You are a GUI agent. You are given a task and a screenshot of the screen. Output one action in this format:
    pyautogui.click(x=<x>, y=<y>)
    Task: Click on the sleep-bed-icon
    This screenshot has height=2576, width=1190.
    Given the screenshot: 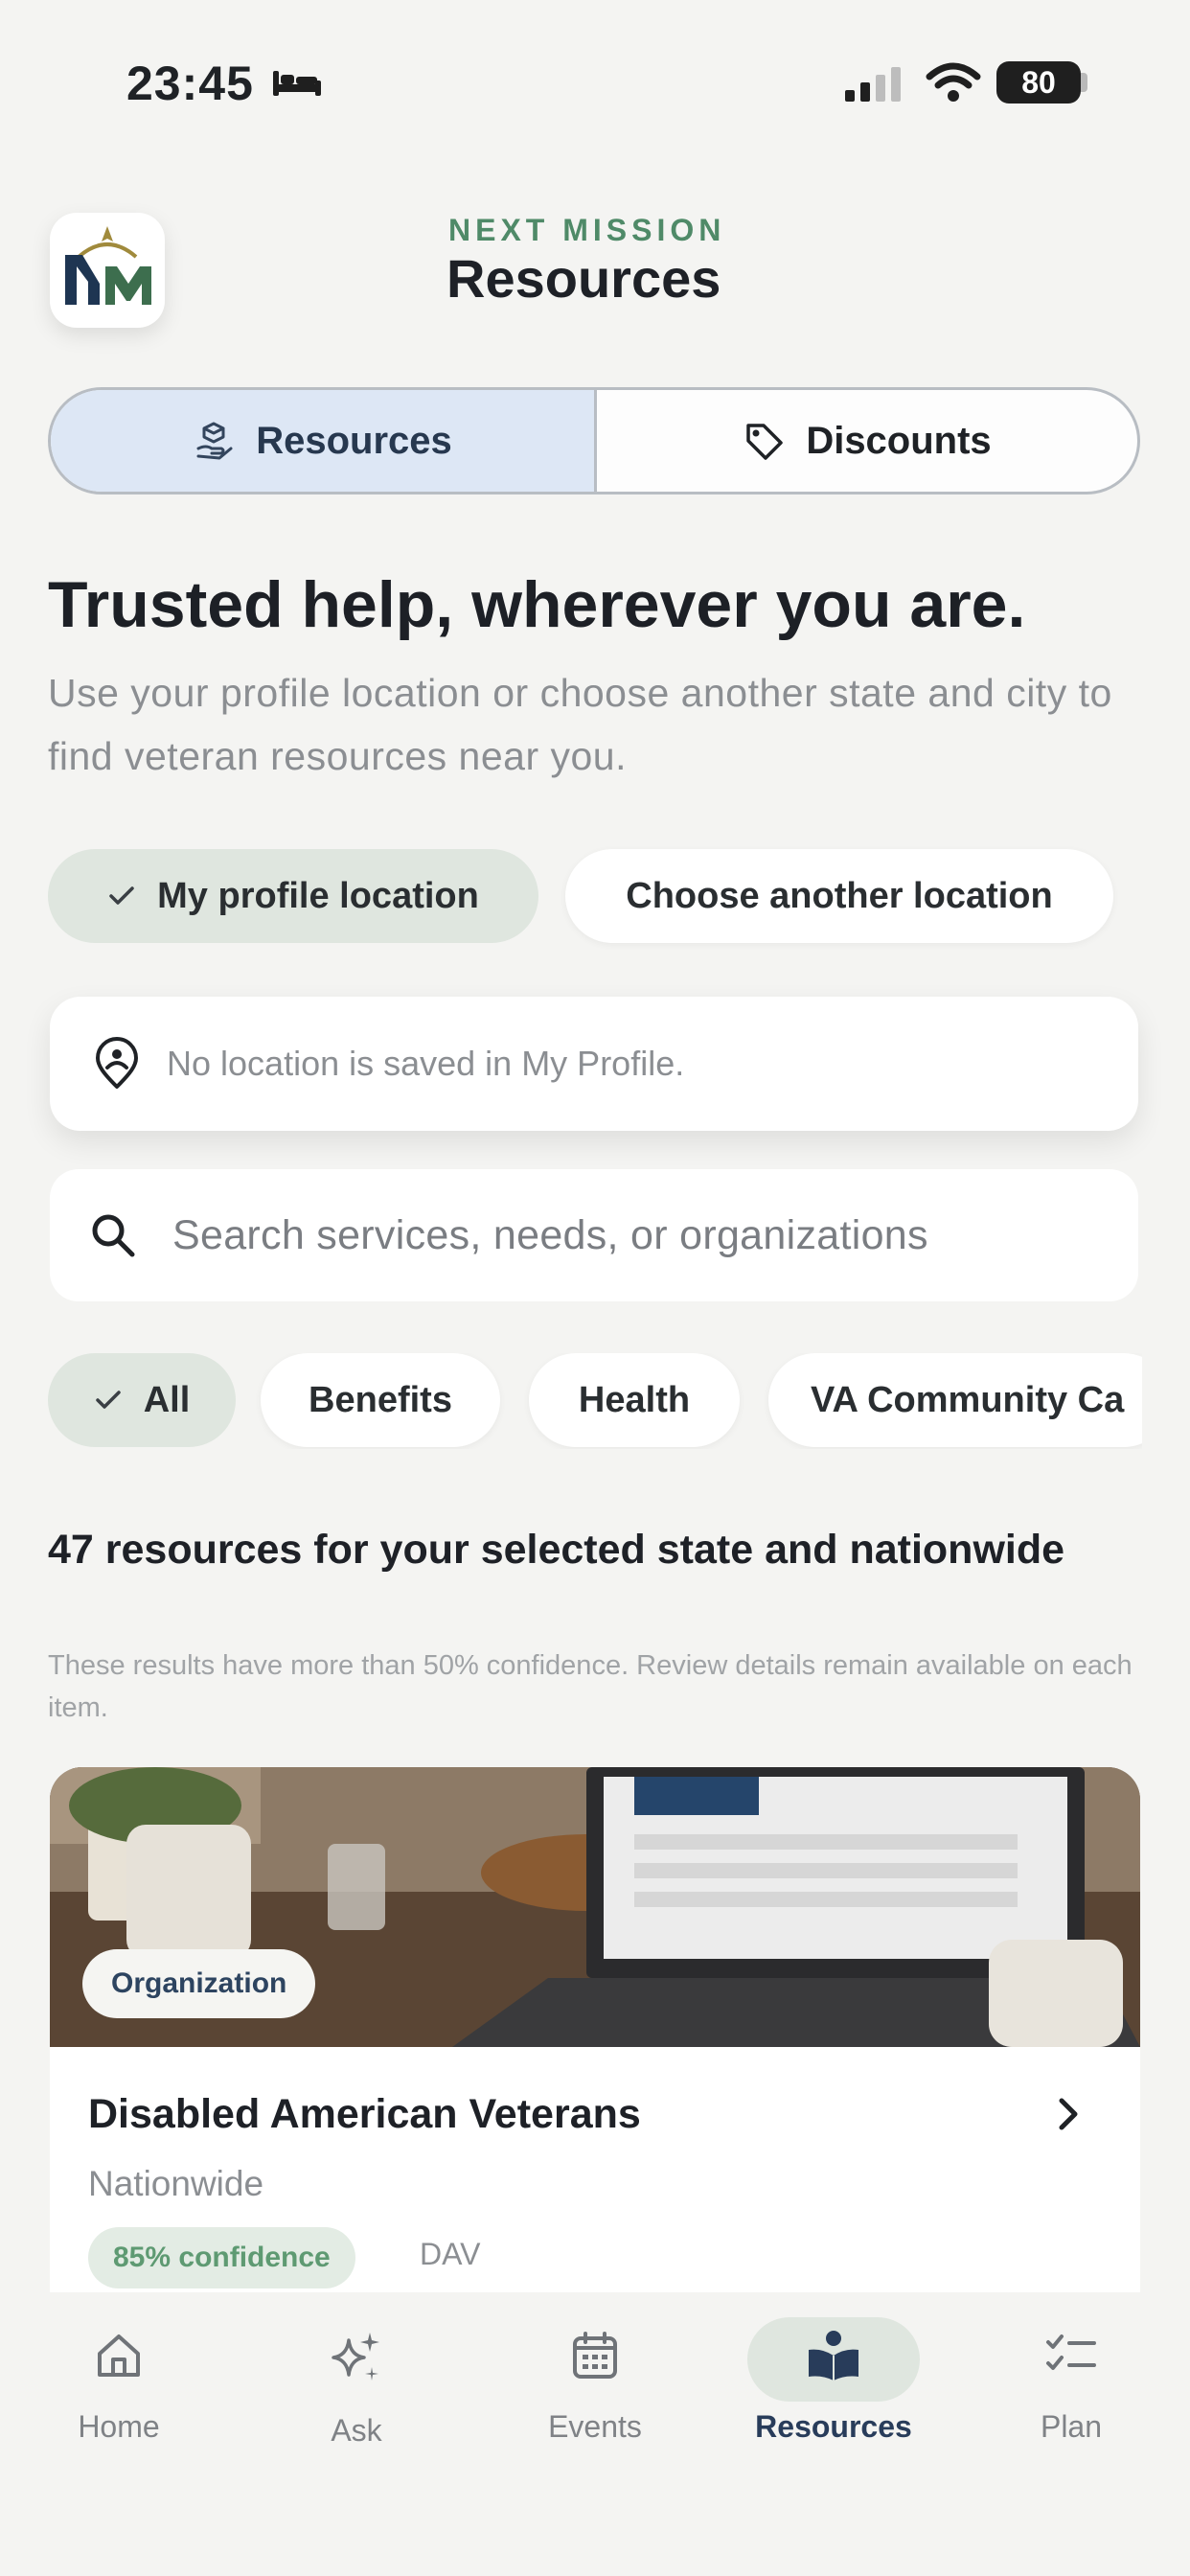 What is the action you would take?
    pyautogui.click(x=297, y=83)
    